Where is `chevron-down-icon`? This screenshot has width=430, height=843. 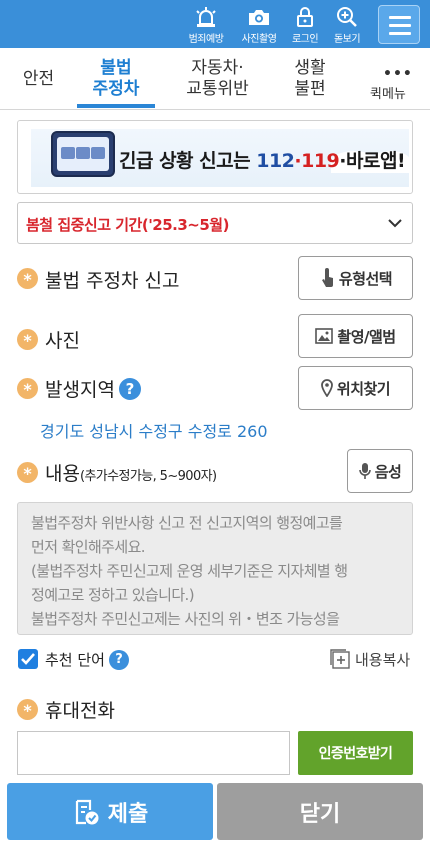 chevron-down-icon is located at coordinates (395, 223).